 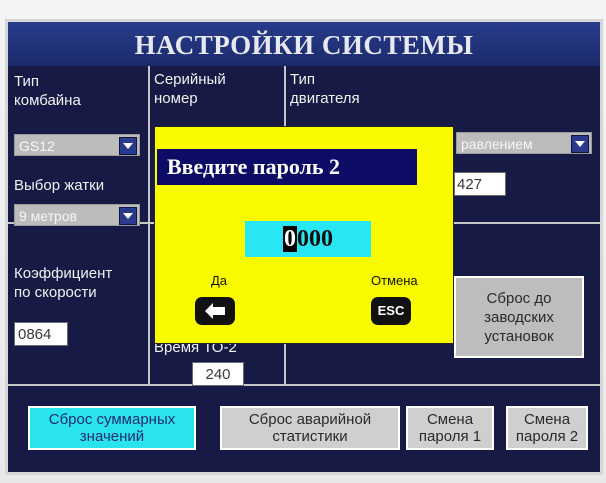 I want to click on password-rest-digits: 000, so click(x=315, y=239).